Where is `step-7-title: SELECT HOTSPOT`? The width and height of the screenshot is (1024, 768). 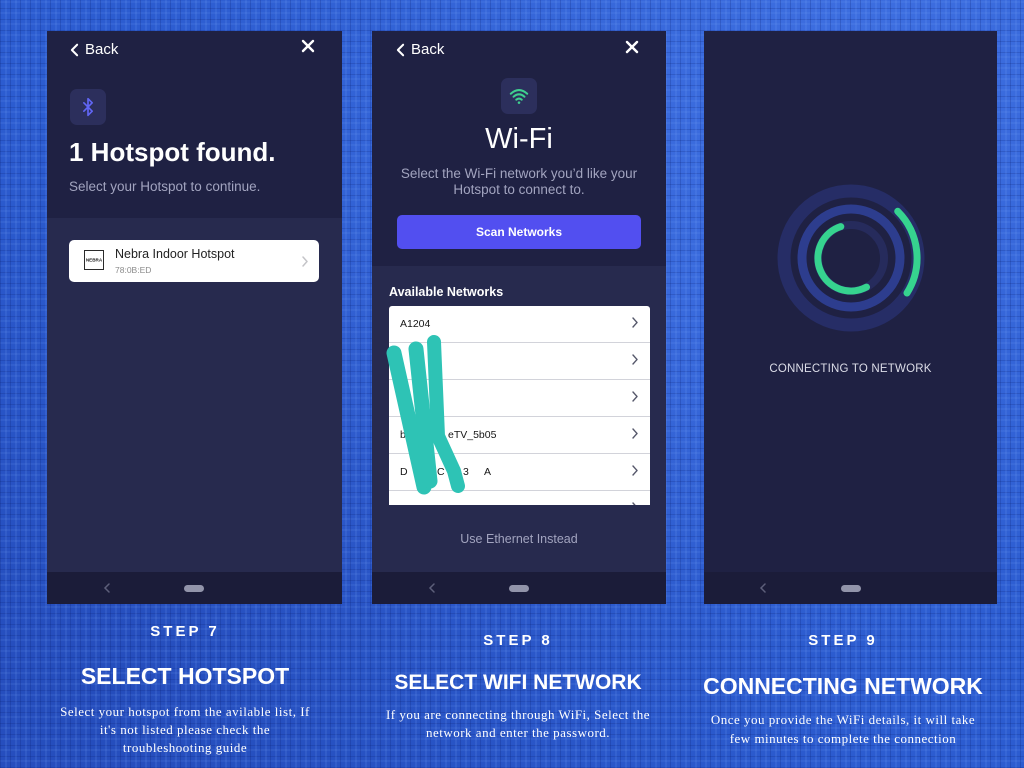
step-7-title: SELECT HOTSPOT is located at coordinates (185, 676).